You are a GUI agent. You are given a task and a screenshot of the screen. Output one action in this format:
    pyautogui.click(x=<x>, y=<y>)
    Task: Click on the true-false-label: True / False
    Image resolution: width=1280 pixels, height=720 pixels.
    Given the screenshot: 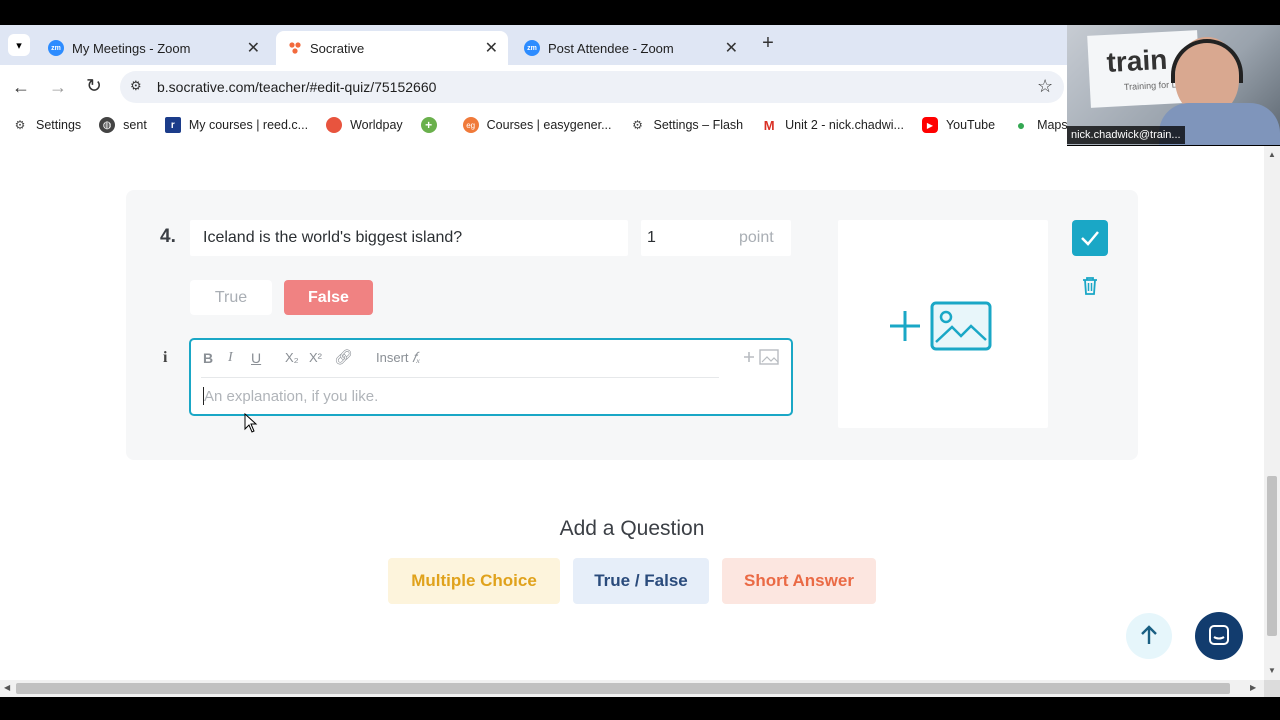 What is the action you would take?
    pyautogui.click(x=641, y=580)
    